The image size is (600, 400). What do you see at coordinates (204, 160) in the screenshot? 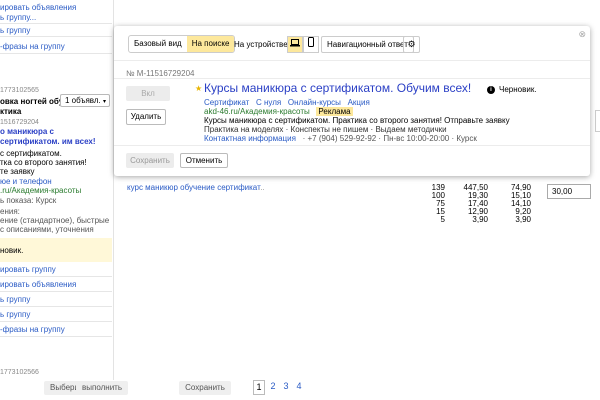
I see `cancel-button: Отменить` at bounding box center [204, 160].